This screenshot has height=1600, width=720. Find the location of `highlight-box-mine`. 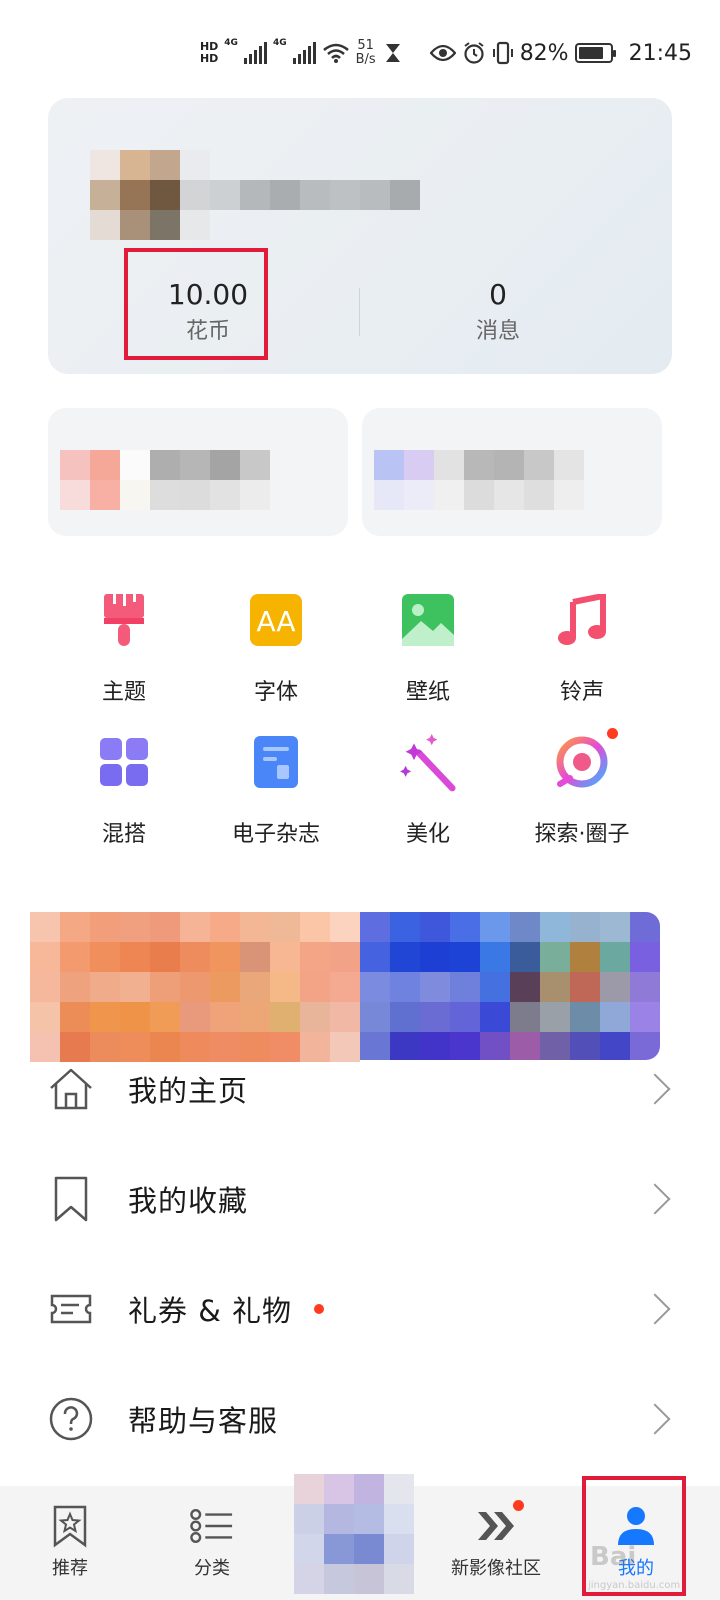

highlight-box-mine is located at coordinates (634, 1536).